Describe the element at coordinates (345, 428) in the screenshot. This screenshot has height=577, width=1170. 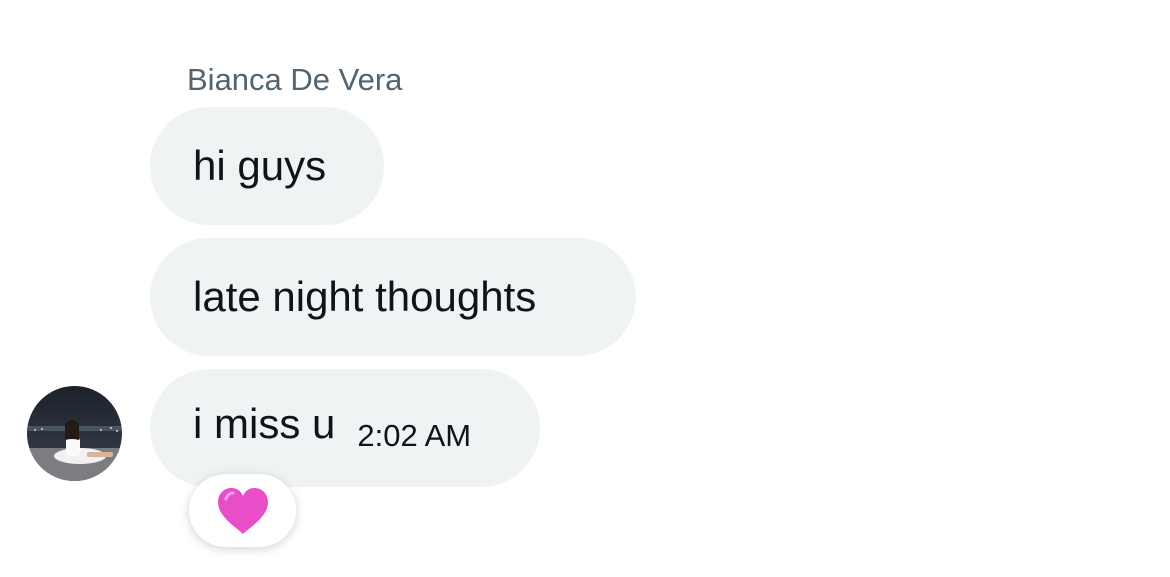
I see `message-bubble: i miss u 2:02 AM` at that location.